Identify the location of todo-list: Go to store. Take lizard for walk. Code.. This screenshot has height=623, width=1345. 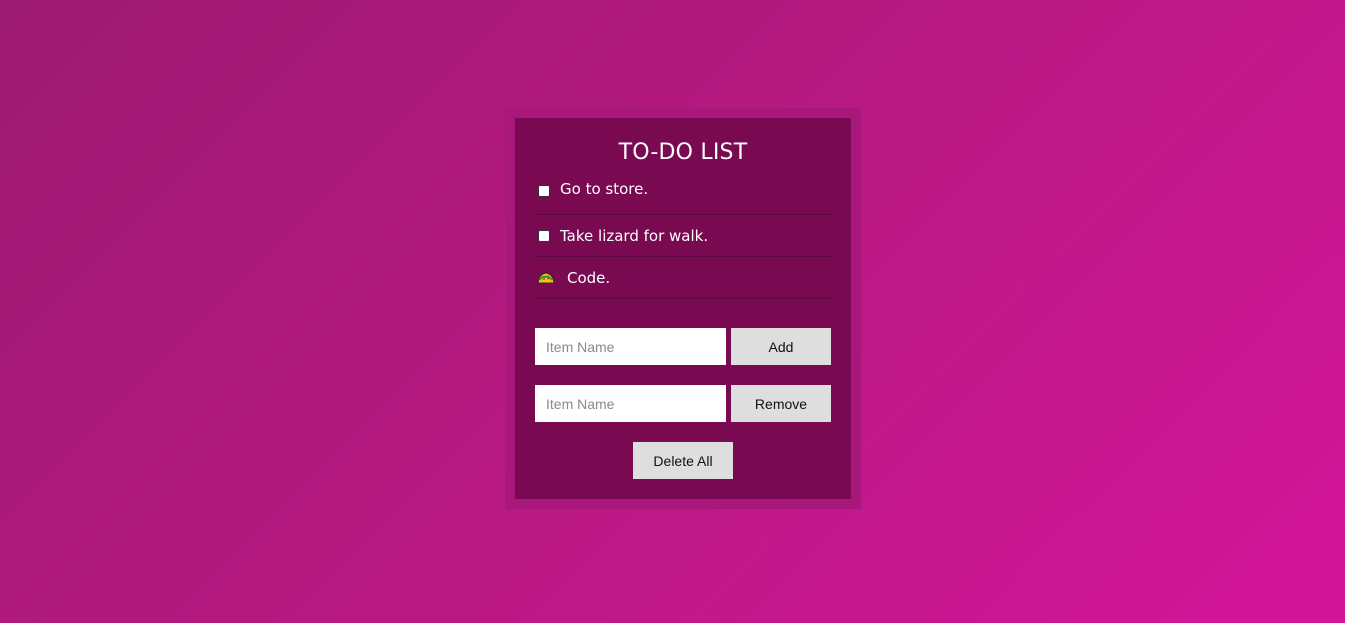
(683, 239).